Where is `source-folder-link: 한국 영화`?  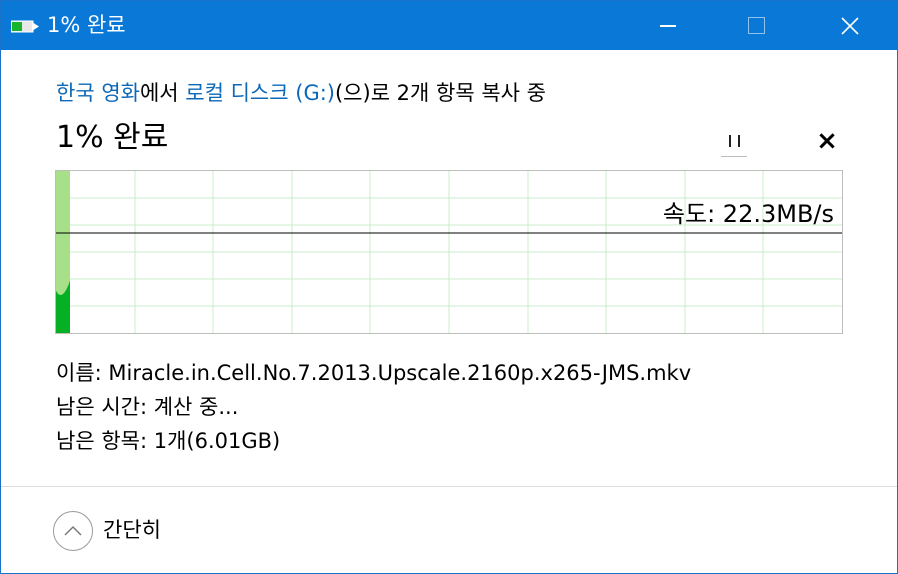
source-folder-link: 한국 영화 is located at coordinates (98, 93).